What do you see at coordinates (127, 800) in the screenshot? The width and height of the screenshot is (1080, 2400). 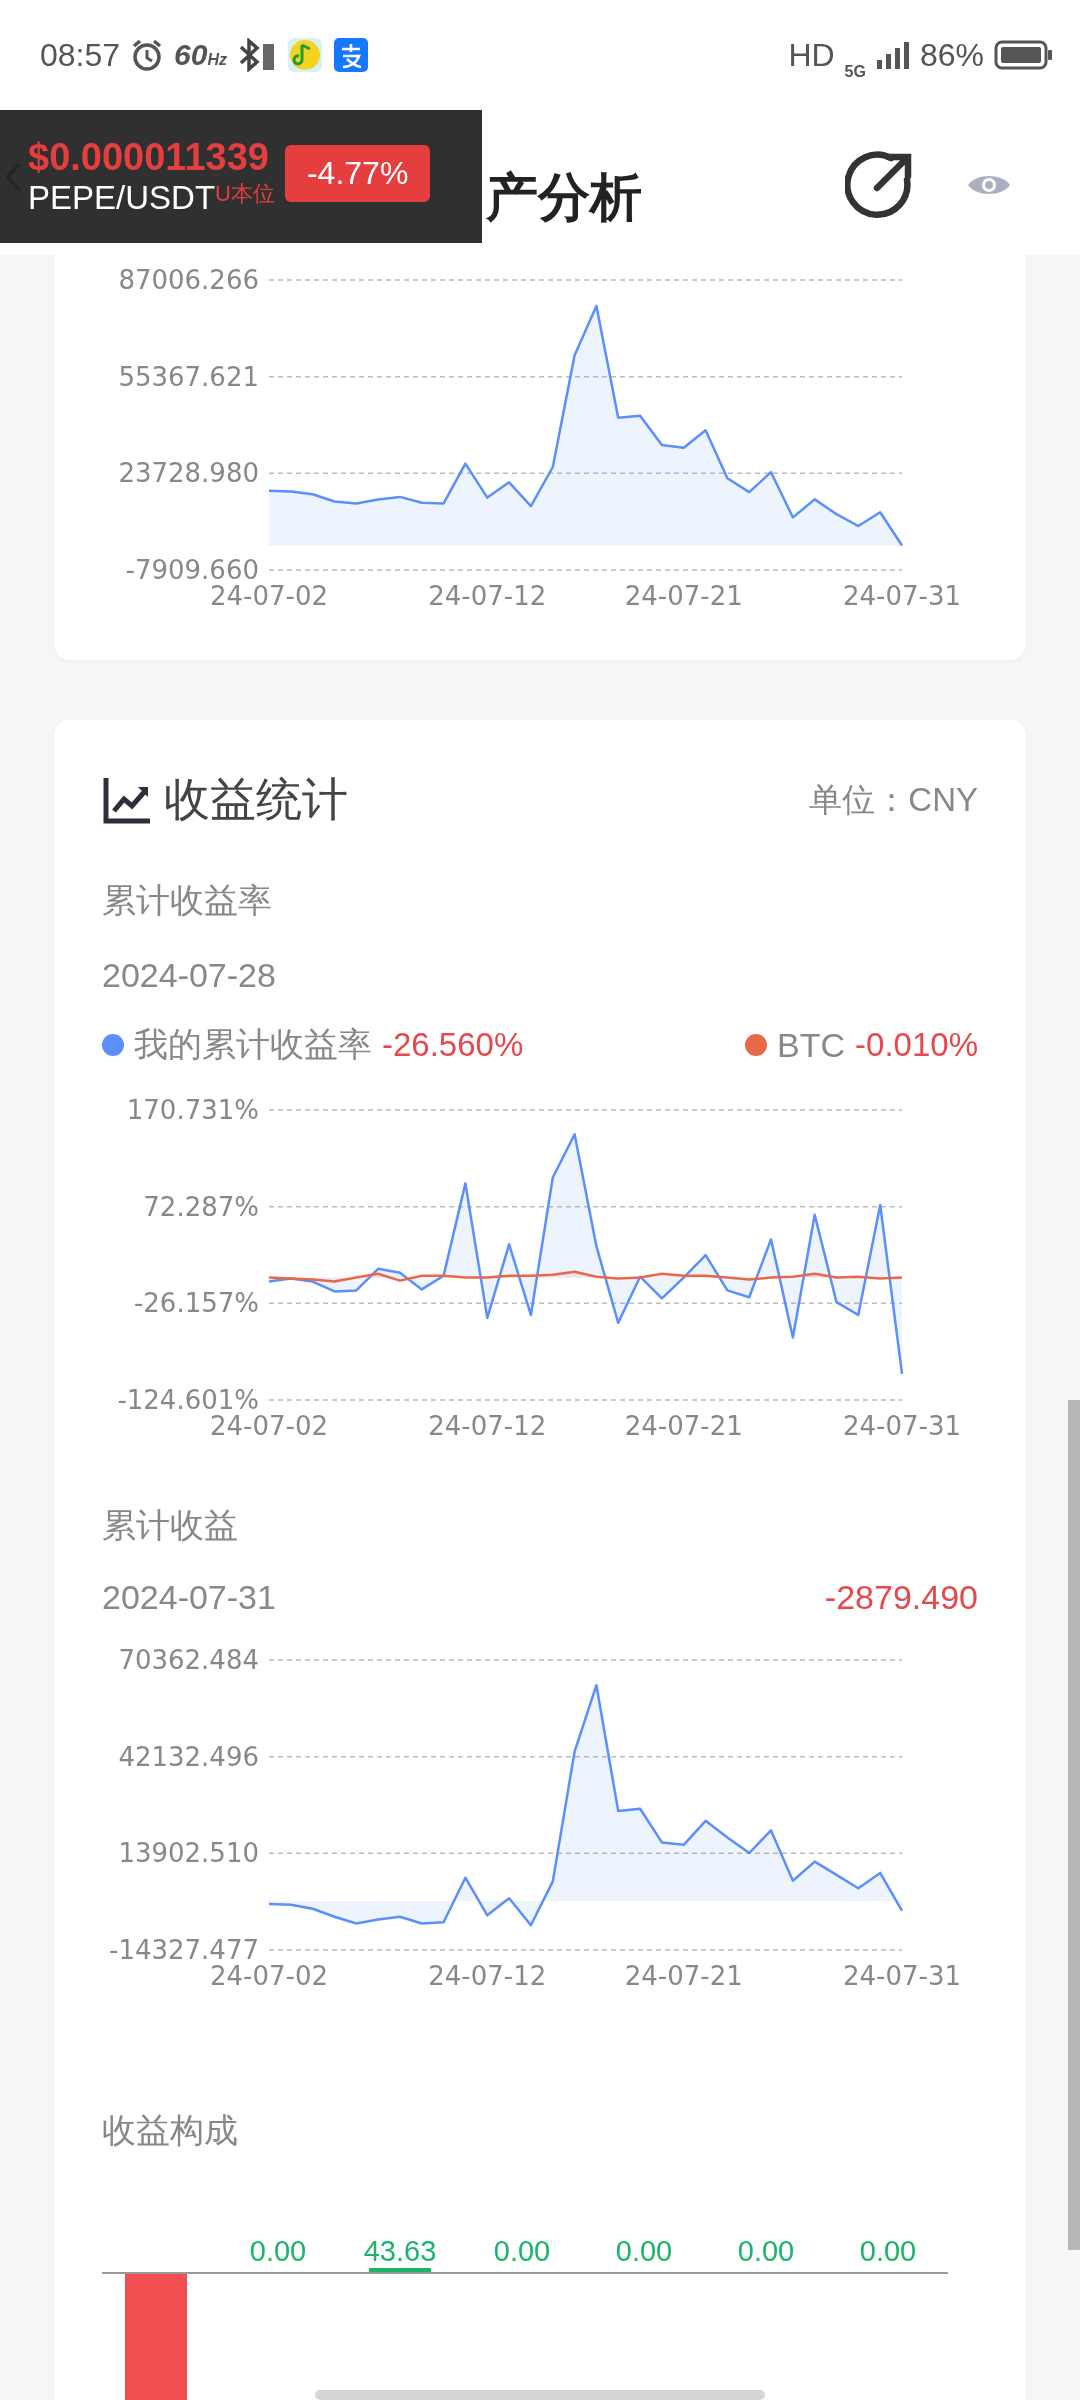 I see `line-chart-icon` at bounding box center [127, 800].